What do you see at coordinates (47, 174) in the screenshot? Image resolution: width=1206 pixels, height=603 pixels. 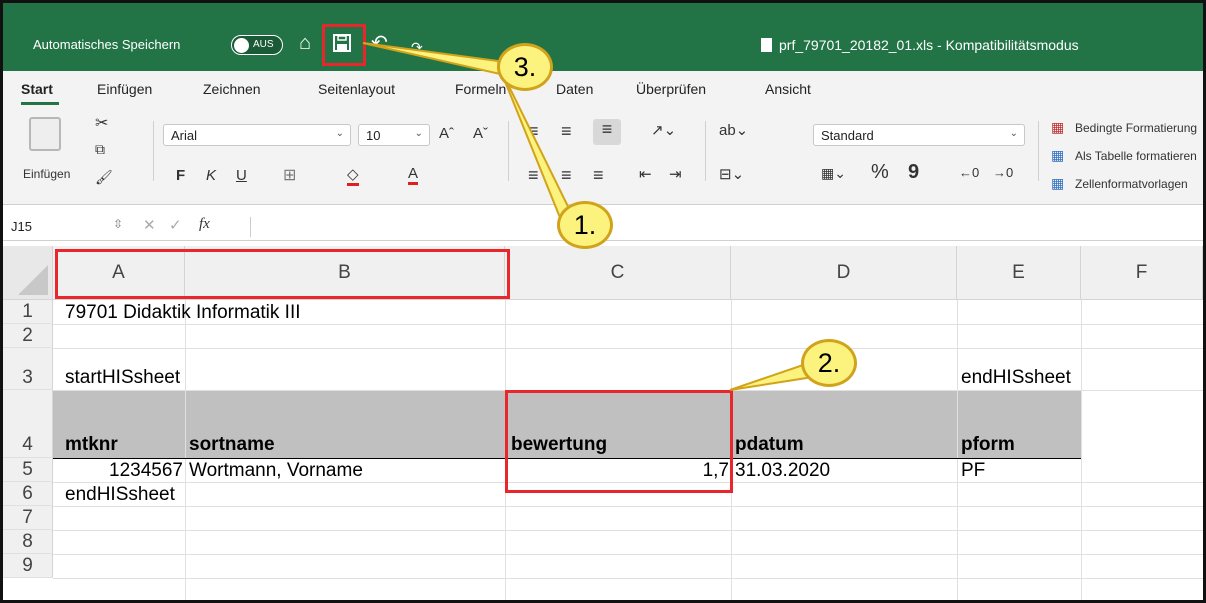 I see `paste-label: Einfügen` at bounding box center [47, 174].